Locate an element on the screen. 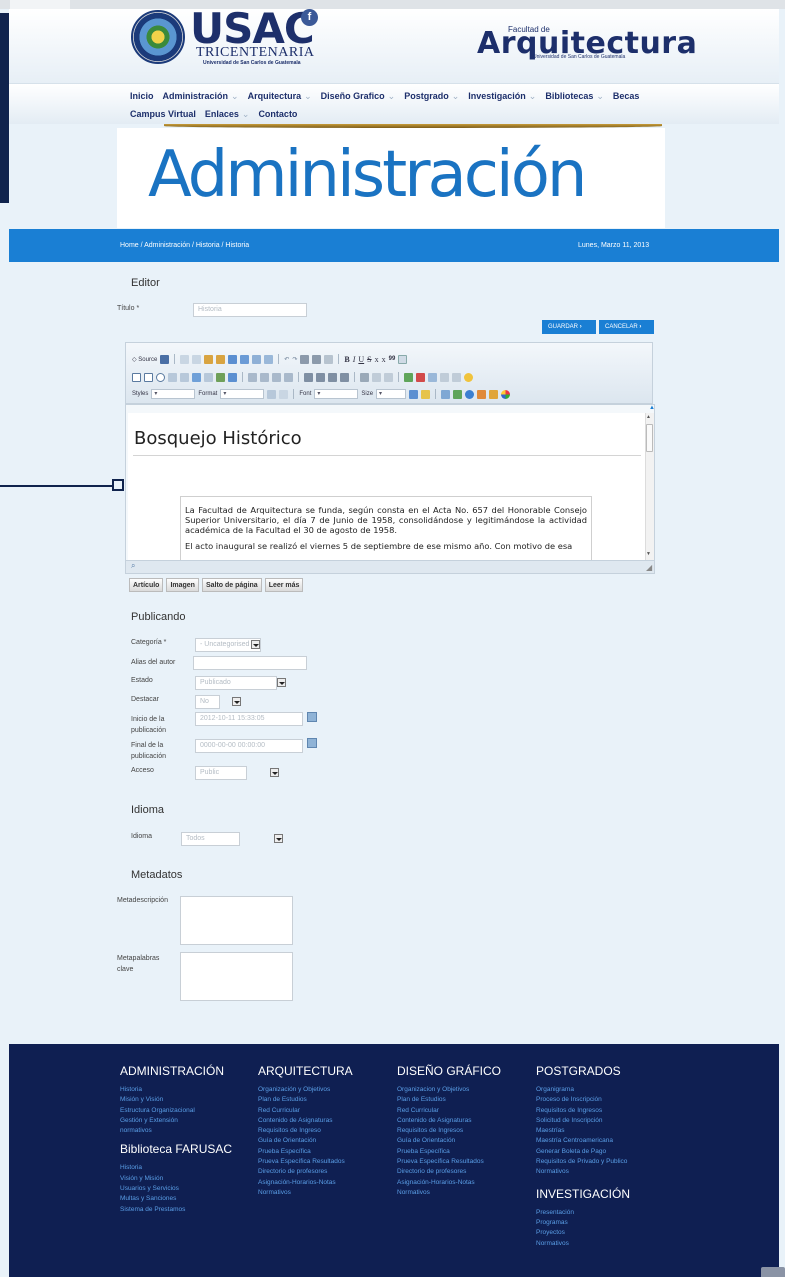  spellcheck-icon is located at coordinates (257, 359).